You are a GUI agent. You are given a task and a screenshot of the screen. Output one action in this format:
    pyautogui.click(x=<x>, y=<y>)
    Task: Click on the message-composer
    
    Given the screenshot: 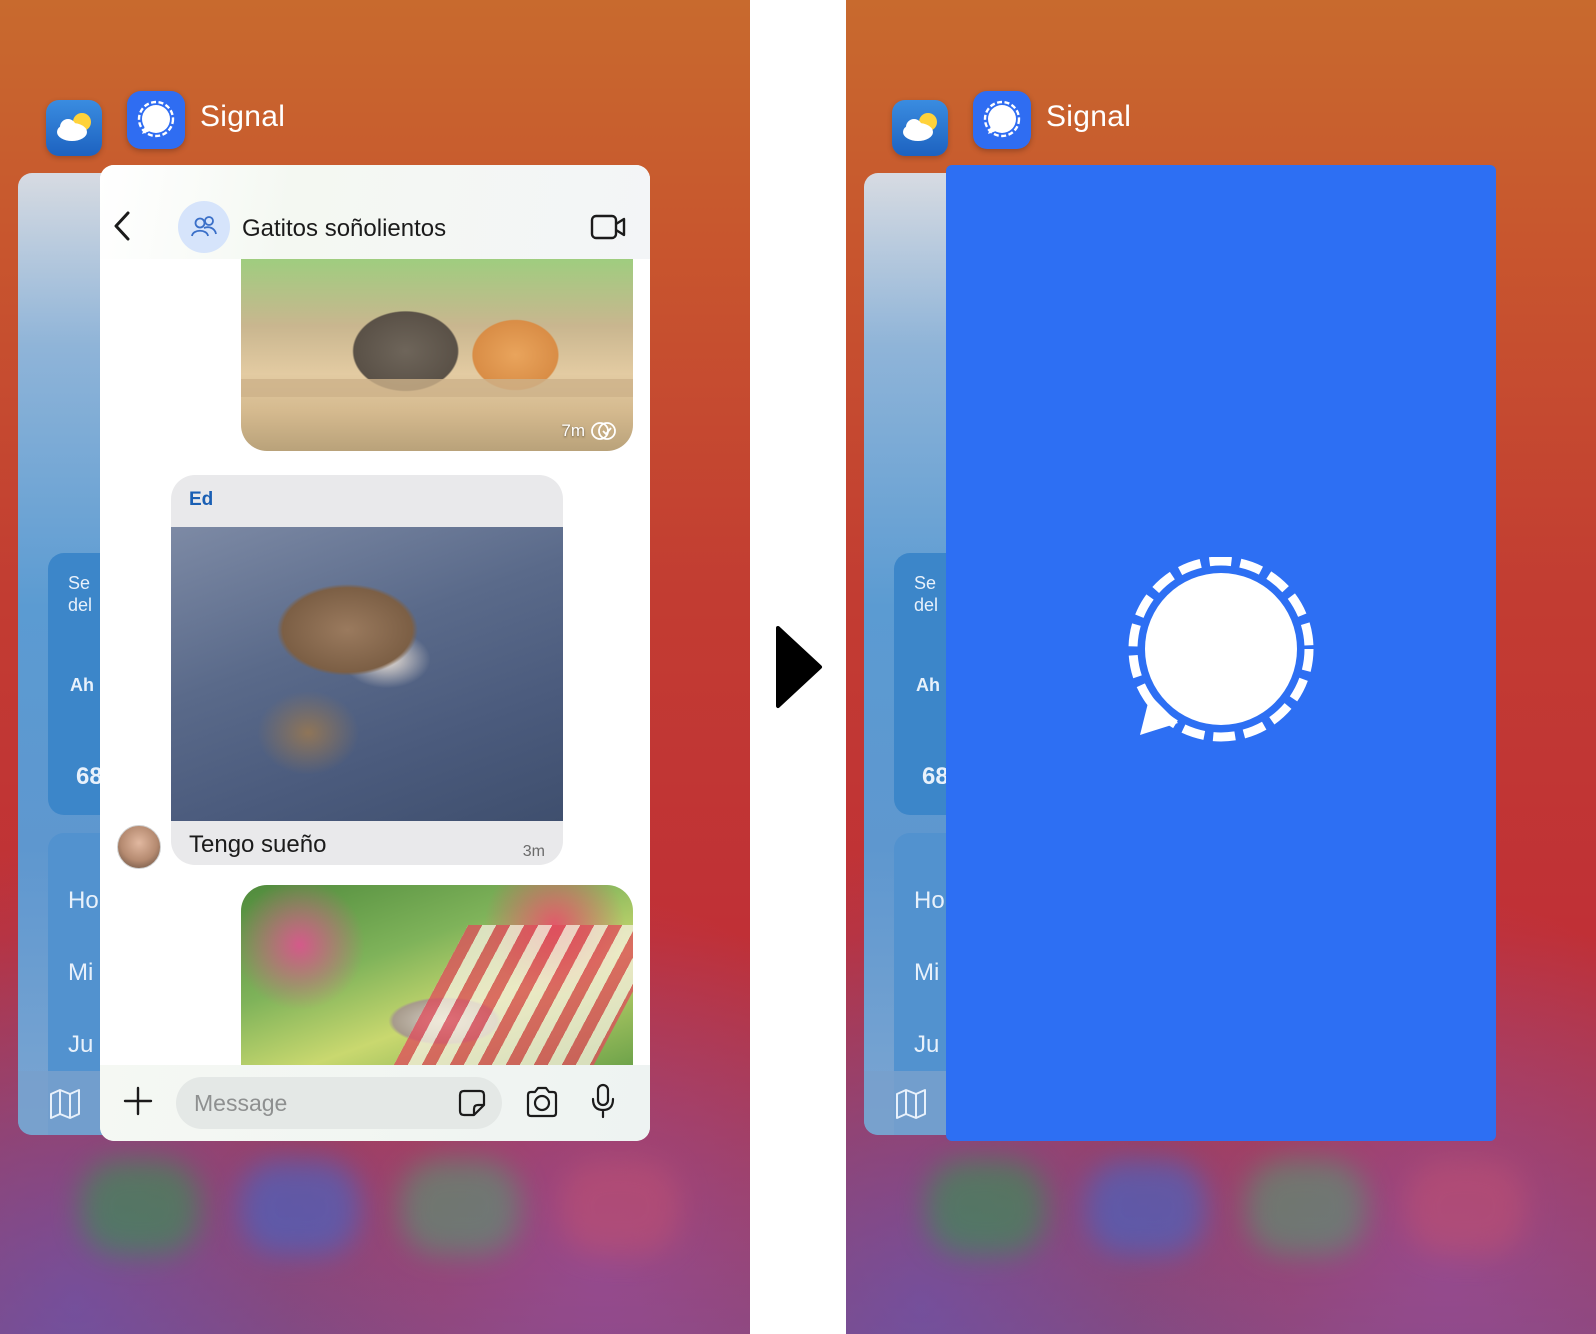 What is the action you would take?
    pyautogui.click(x=375, y=1103)
    